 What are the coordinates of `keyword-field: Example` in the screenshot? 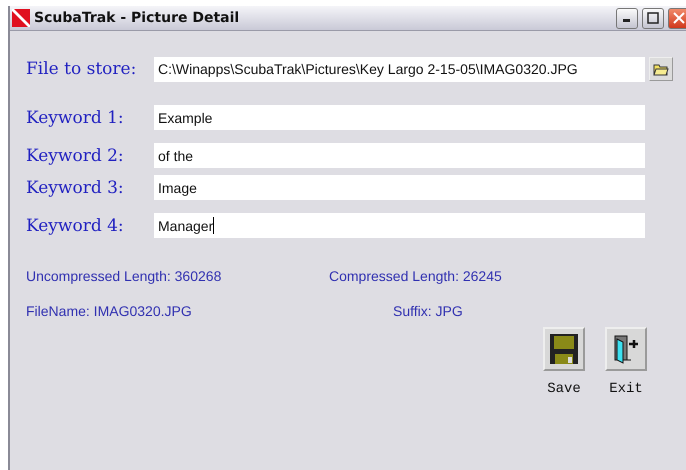 It's located at (399, 117).